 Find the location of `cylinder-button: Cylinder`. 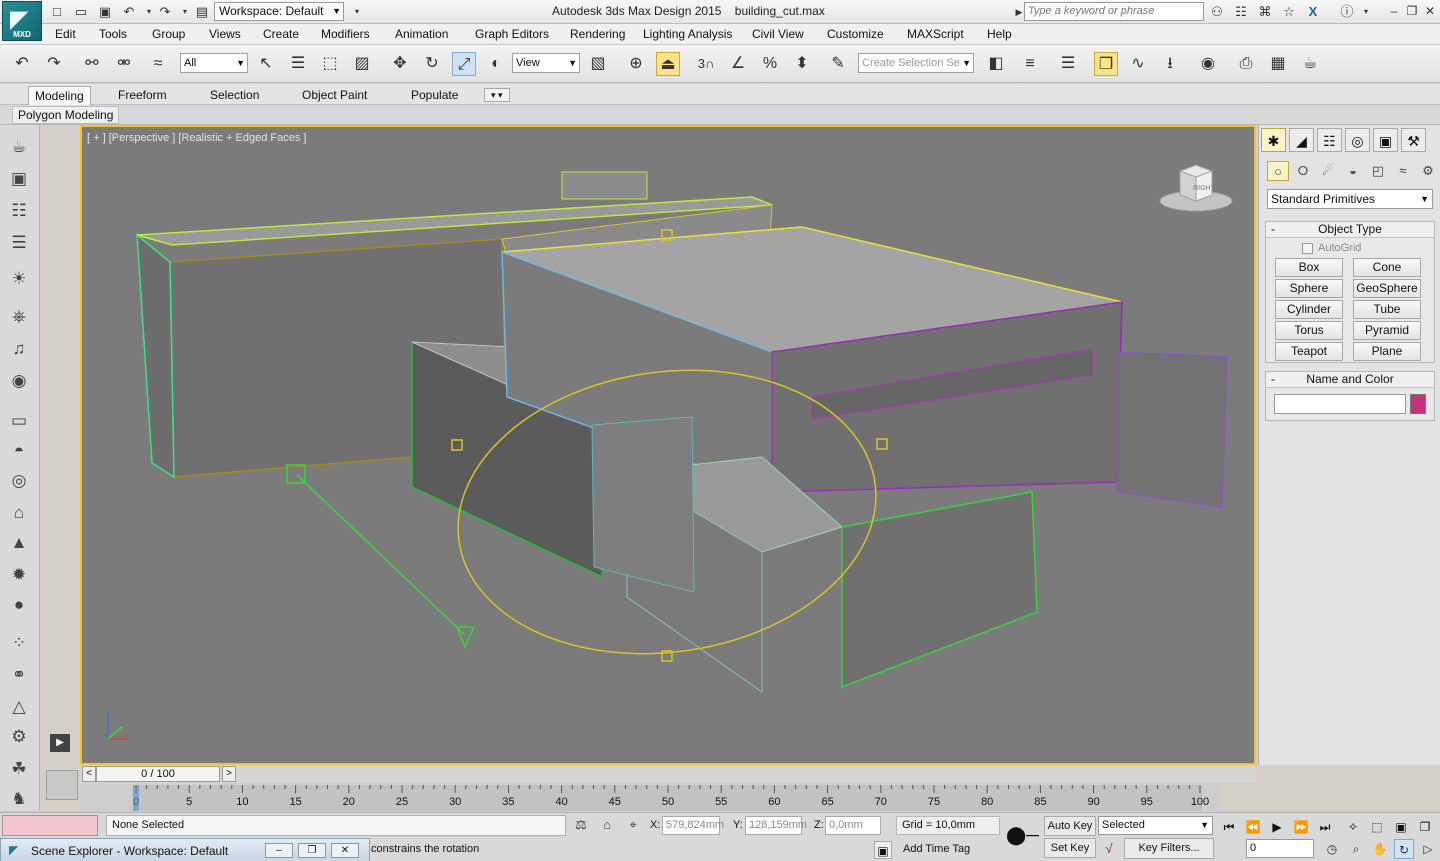

cylinder-button: Cylinder is located at coordinates (1309, 309).